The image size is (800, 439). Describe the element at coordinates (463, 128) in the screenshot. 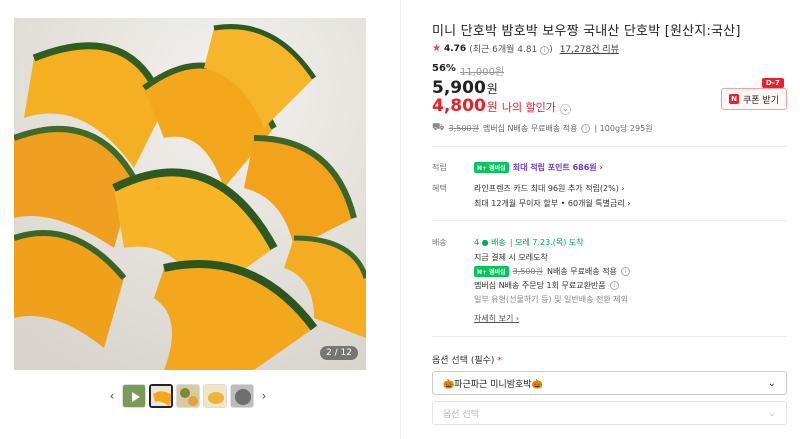

I see `shipping-fee: 3,500원` at that location.